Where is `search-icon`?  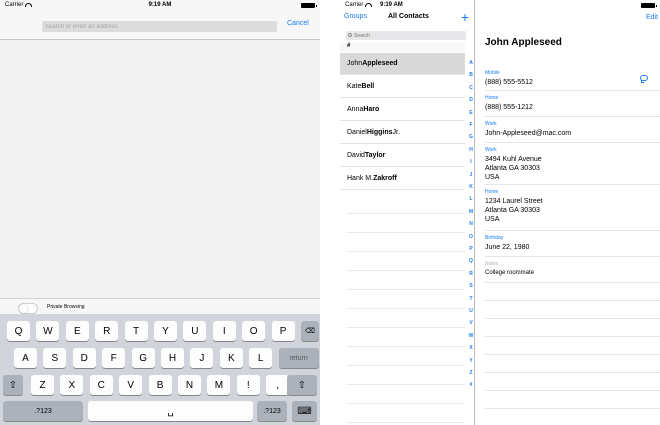
search-icon is located at coordinates (350, 35).